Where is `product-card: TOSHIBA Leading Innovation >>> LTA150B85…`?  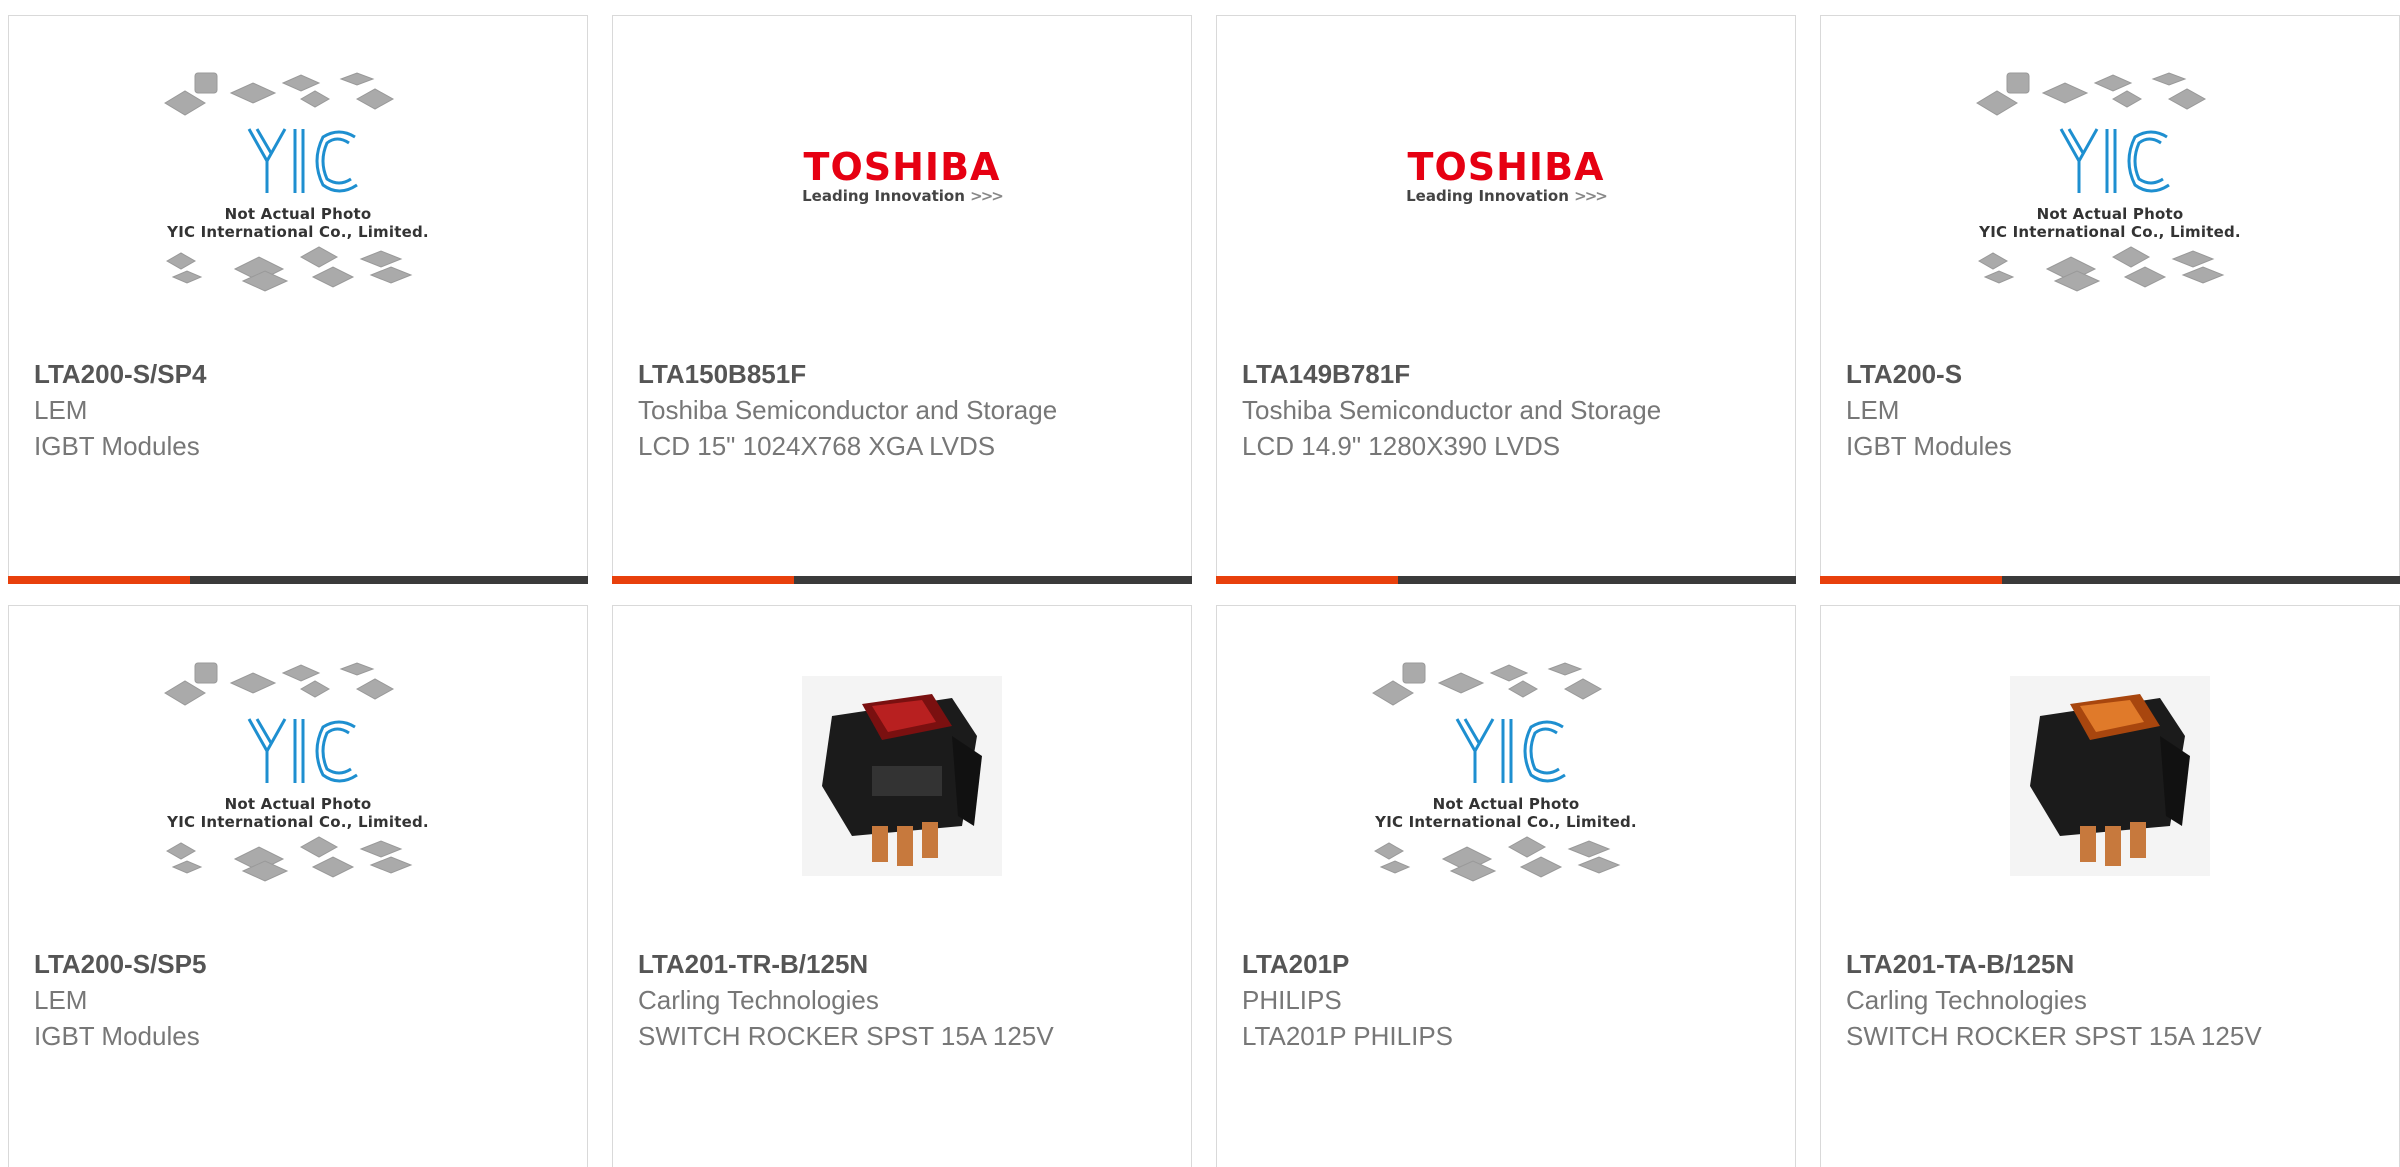
product-card: TOSHIBA Leading Innovation >>> LTA150B85… is located at coordinates (902, 299).